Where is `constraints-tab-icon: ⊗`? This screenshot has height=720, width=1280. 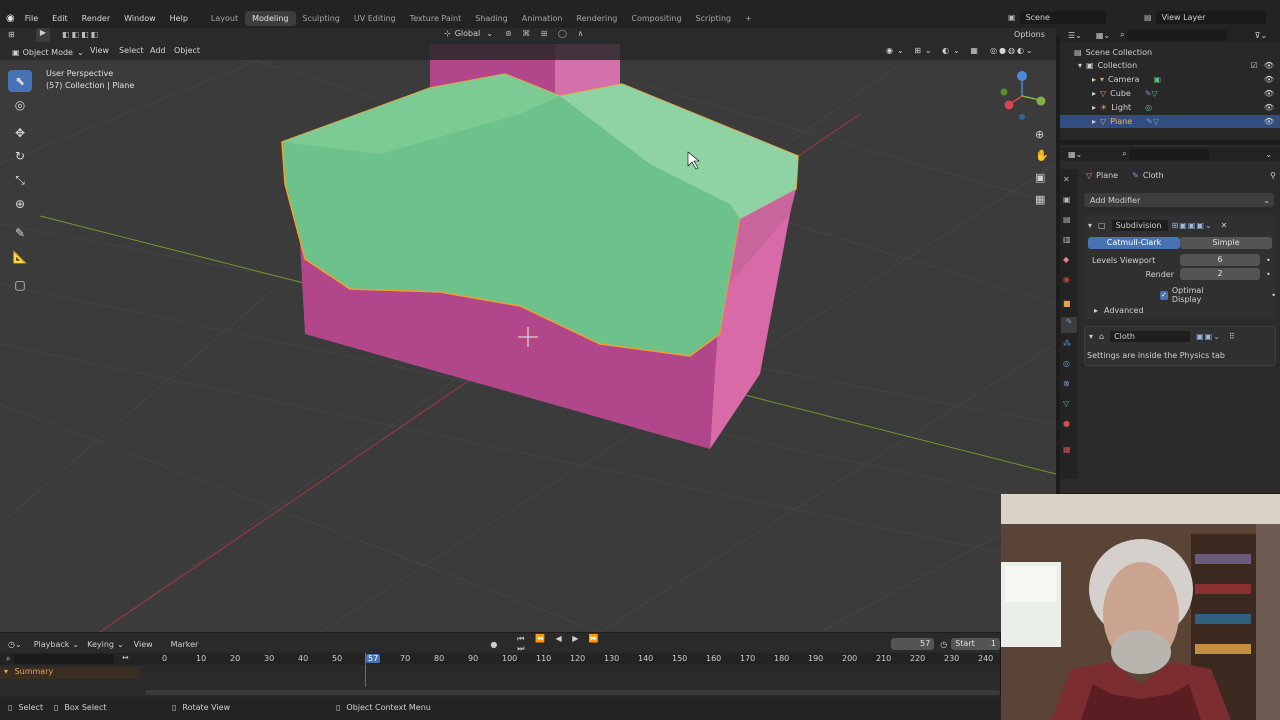
constraints-tab-icon: ⊗ is located at coordinates (1066, 383).